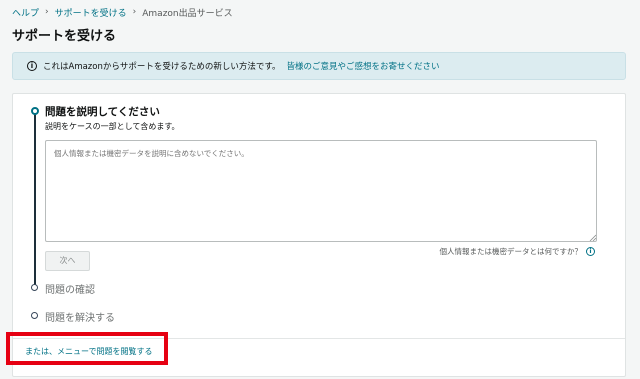 The width and height of the screenshot is (640, 379). Describe the element at coordinates (102, 112) in the screenshot. I see `step1-title: 問題を説明してください` at that location.